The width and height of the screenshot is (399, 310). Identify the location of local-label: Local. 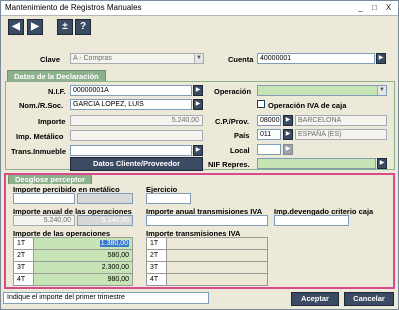
(240, 150).